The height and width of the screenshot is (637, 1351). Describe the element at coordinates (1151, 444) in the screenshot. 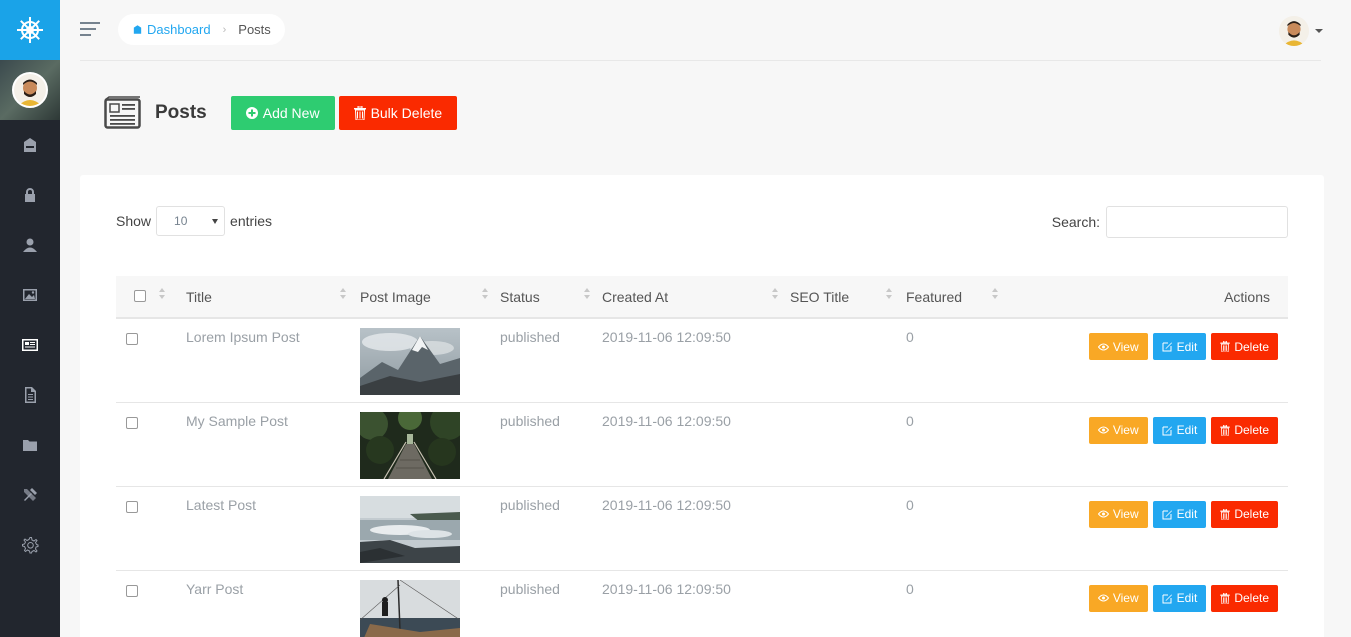

I see `actions-cell: View Edit Delete` at that location.